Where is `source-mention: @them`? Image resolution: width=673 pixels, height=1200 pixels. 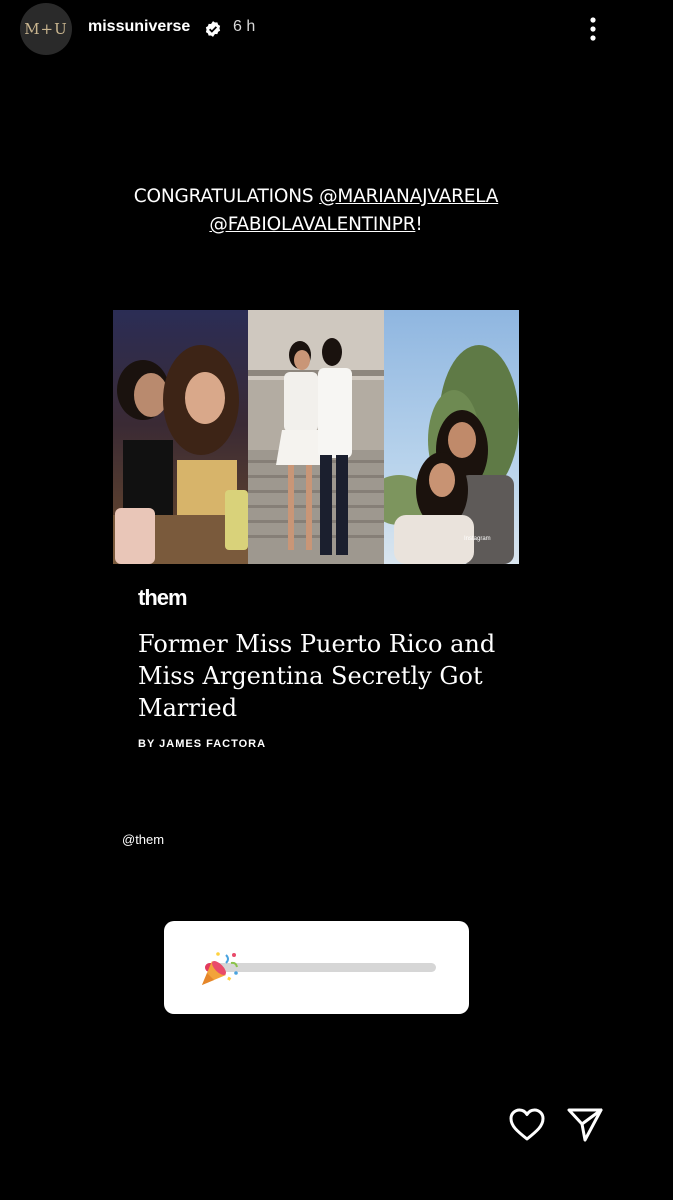
source-mention: @them is located at coordinates (143, 839).